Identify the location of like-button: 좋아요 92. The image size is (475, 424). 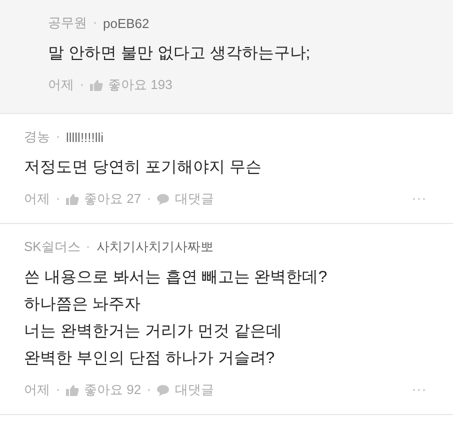
(113, 390).